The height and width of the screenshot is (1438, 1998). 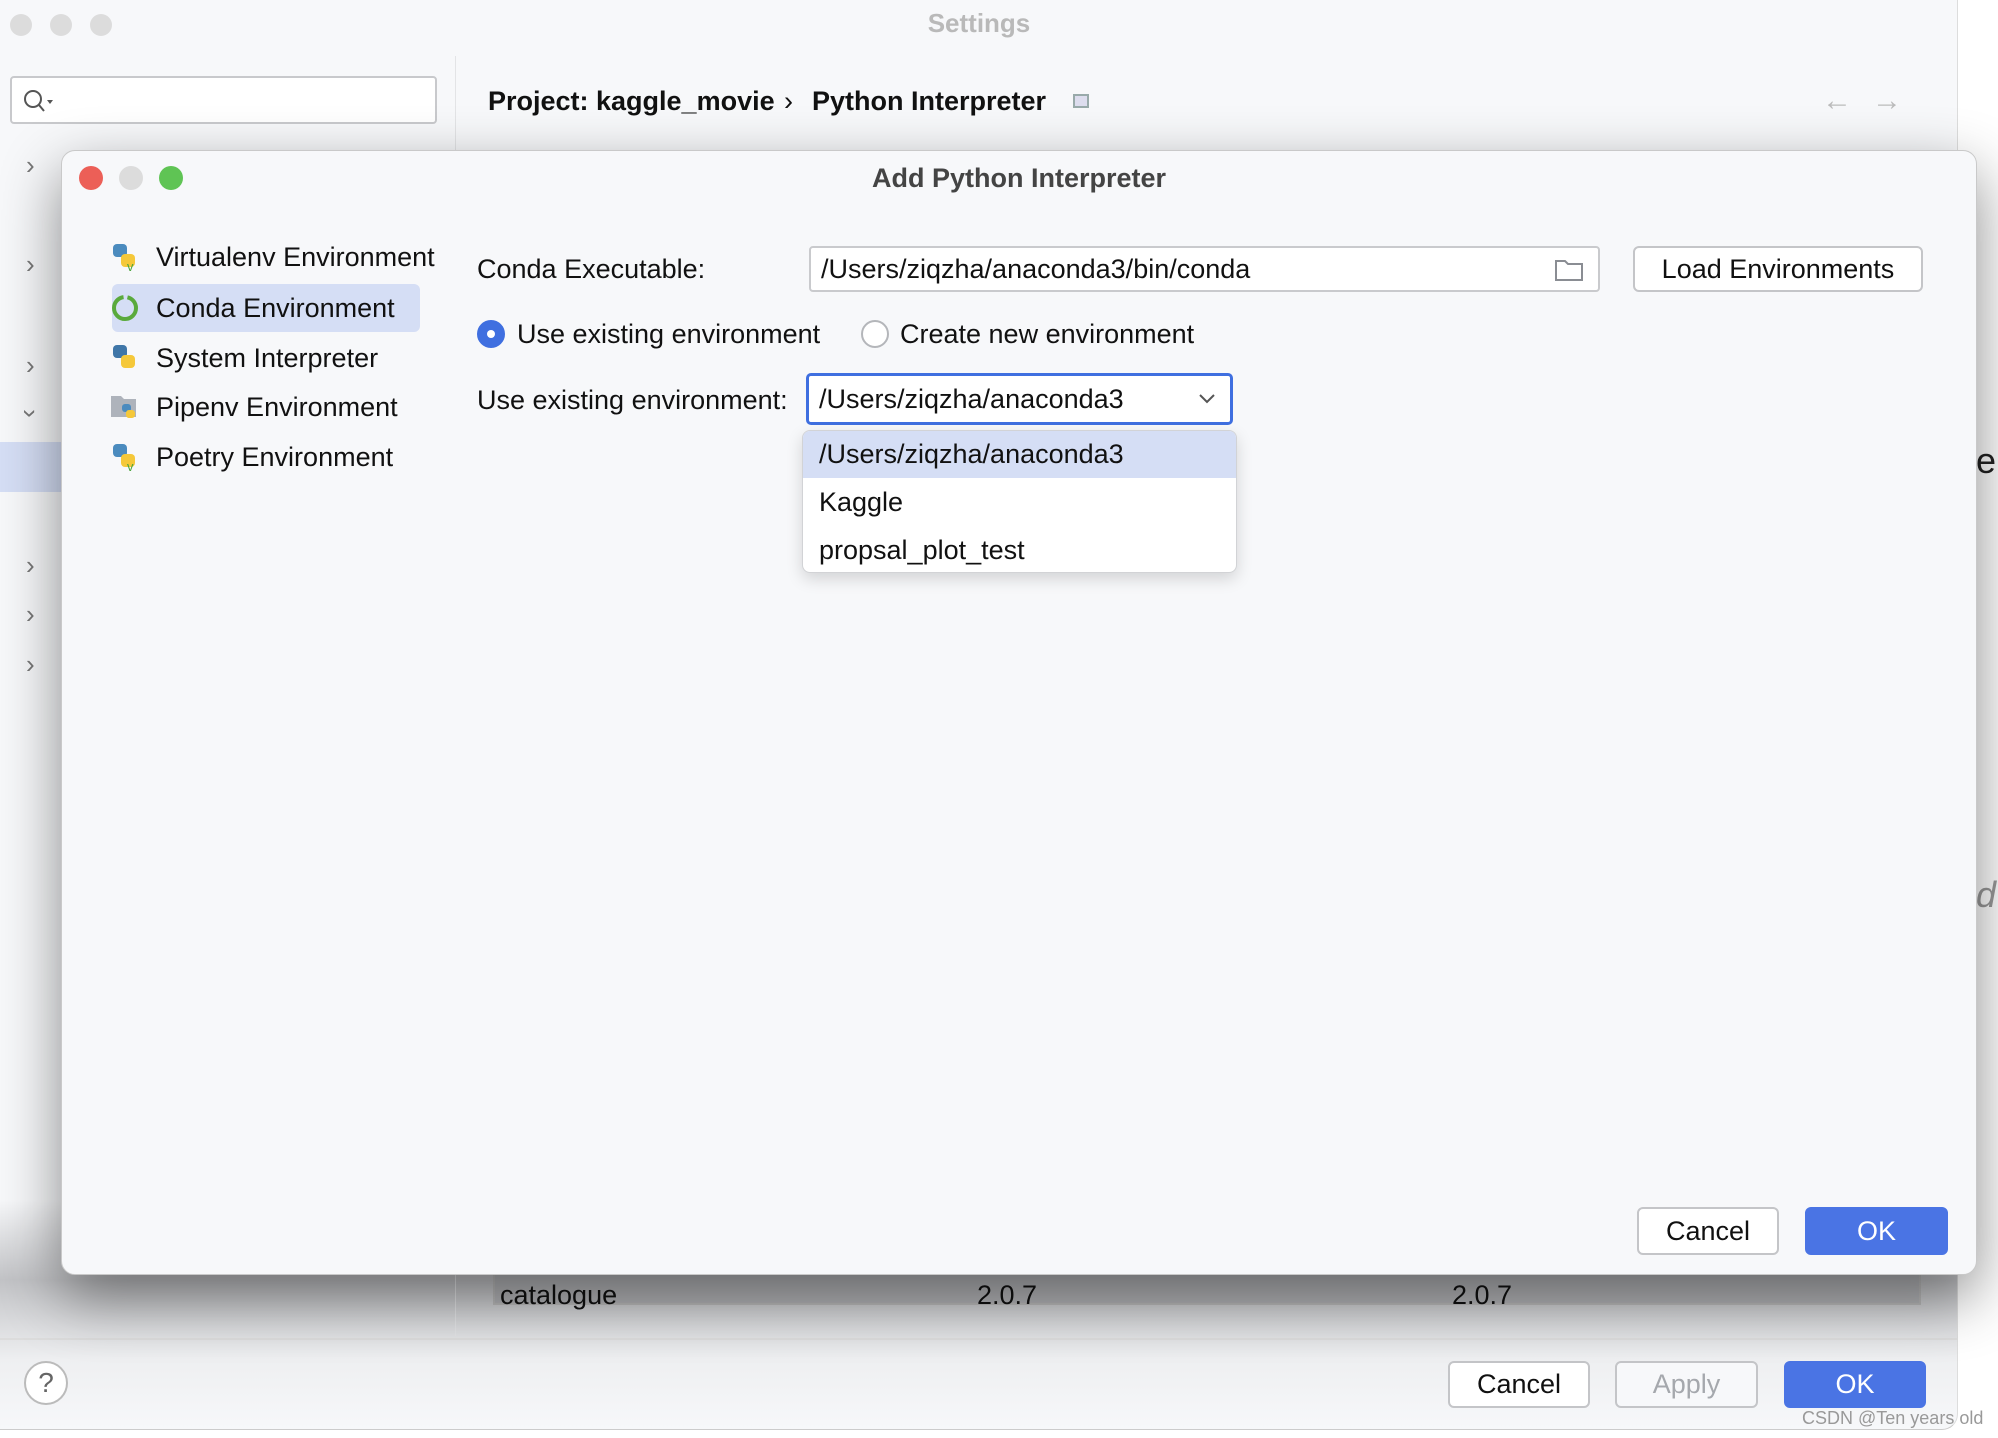 What do you see at coordinates (1019, 549) in the screenshot?
I see `env-option: propsal_plot_test` at bounding box center [1019, 549].